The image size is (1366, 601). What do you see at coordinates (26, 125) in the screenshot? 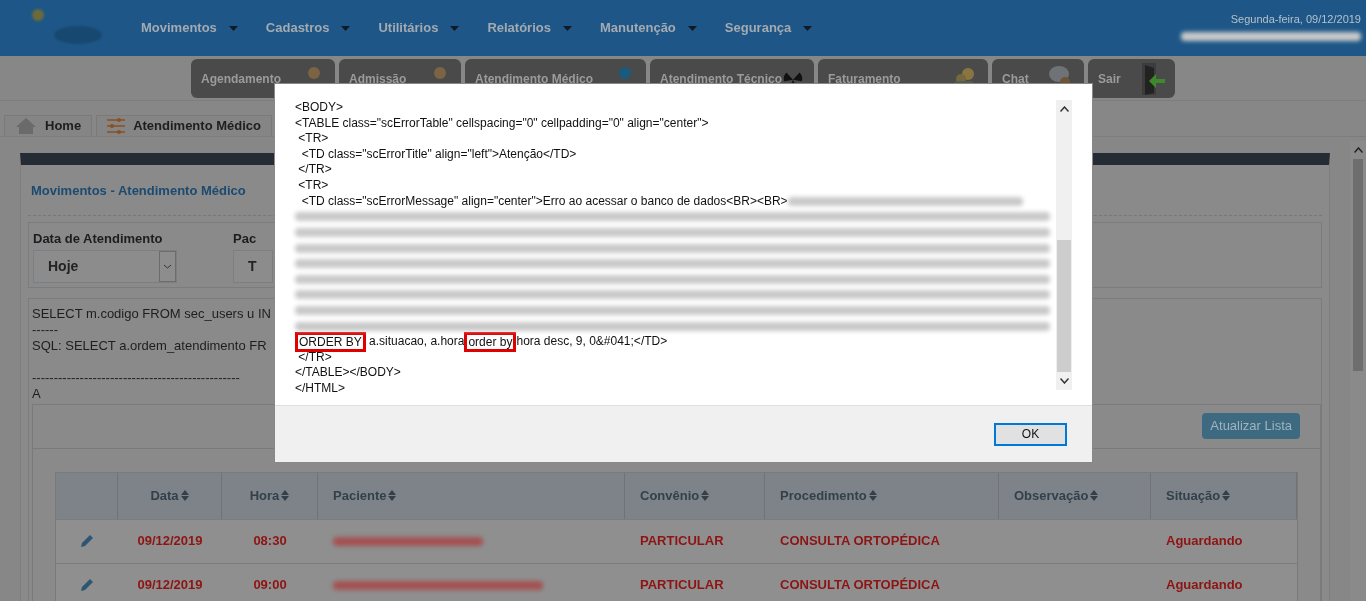
I see `home-icon` at bounding box center [26, 125].